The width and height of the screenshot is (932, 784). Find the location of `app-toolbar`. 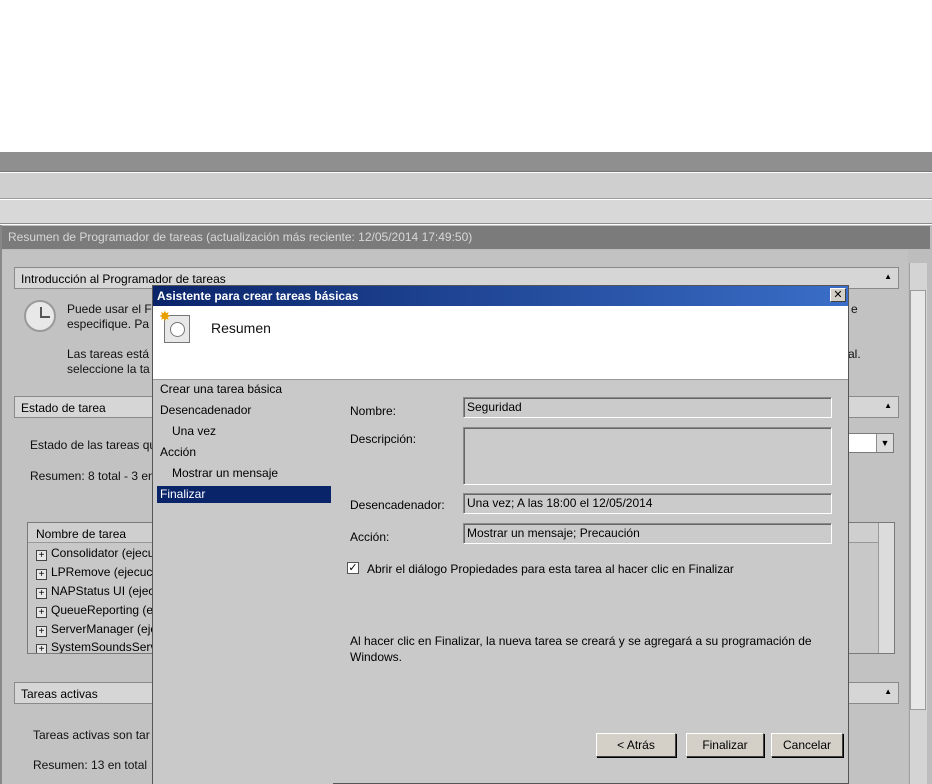

app-toolbar is located at coordinates (466, 212).